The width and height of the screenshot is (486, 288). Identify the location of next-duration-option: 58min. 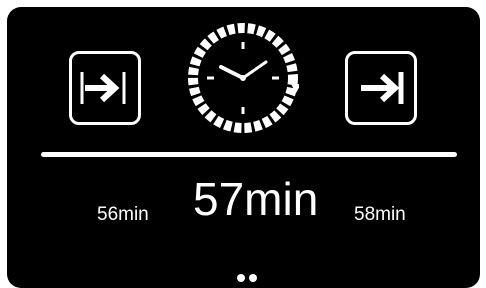
(380, 215).